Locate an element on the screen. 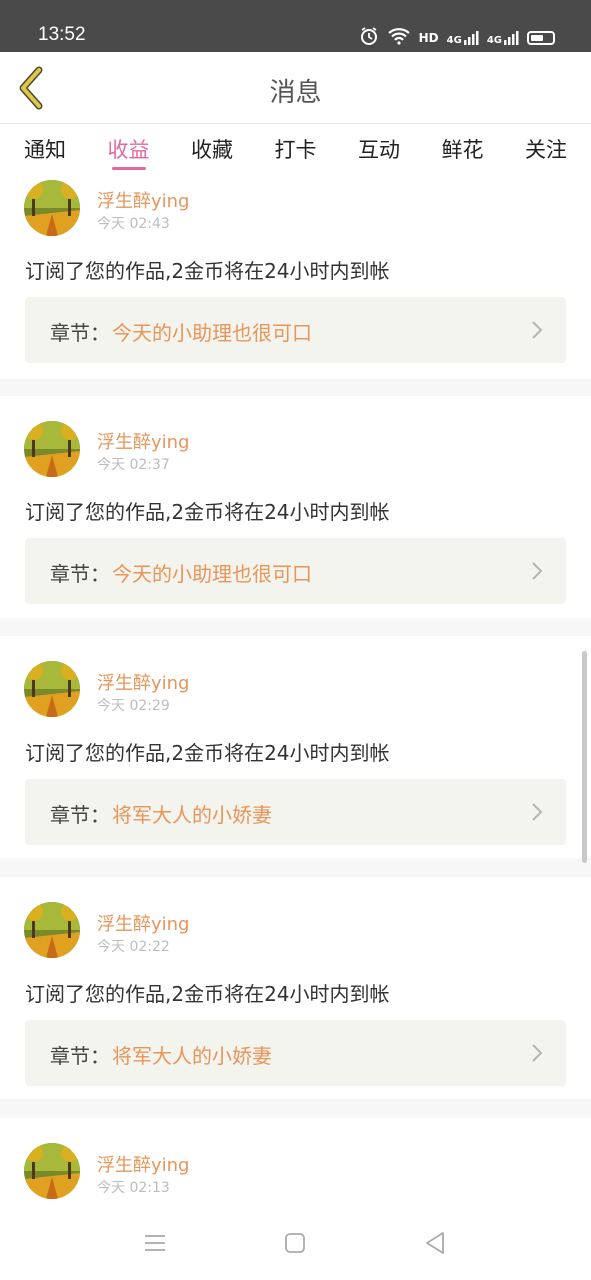  back-triangle-icon is located at coordinates (435, 1243).